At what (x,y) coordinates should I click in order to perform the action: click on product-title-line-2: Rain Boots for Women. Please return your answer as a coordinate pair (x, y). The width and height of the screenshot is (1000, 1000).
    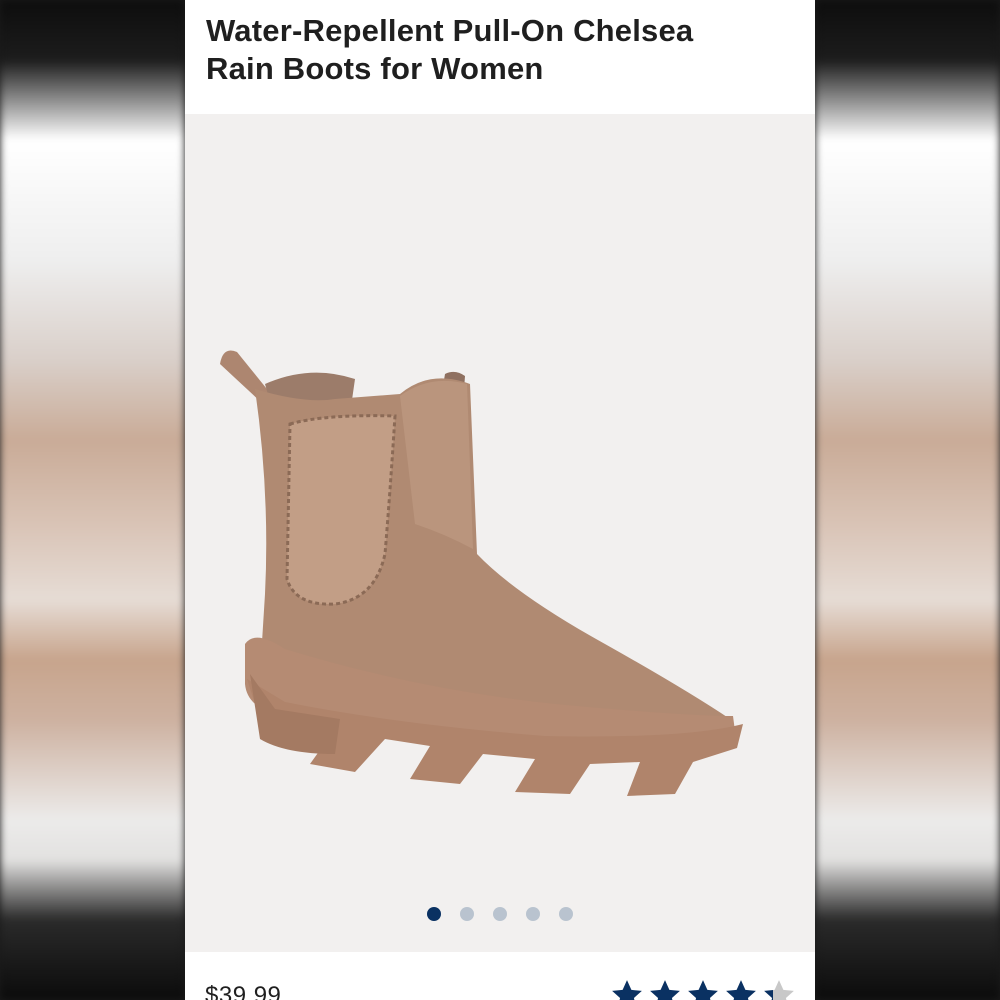
    Looking at the image, I should click on (375, 68).